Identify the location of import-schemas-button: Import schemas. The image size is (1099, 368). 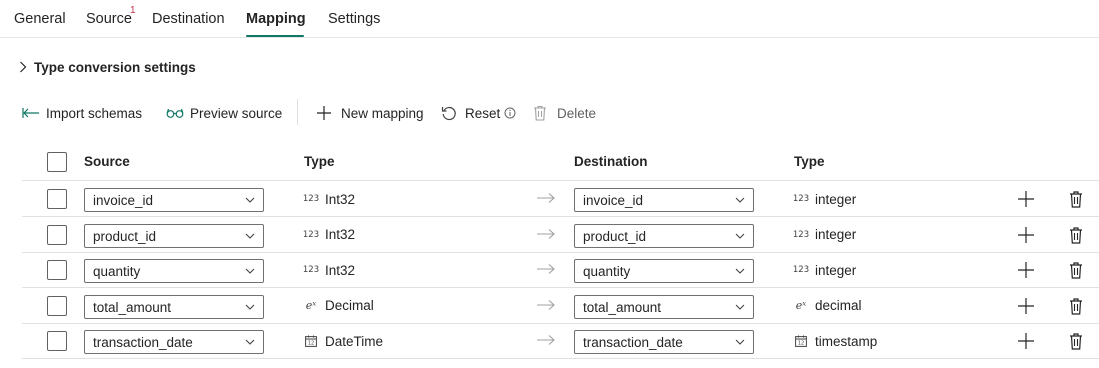
(82, 113).